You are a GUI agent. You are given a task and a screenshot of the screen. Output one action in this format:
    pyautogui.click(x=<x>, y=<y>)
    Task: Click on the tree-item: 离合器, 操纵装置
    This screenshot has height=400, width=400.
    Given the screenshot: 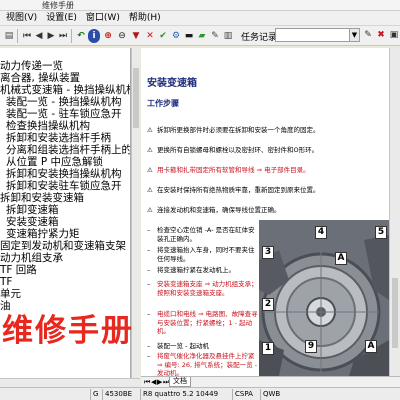 What is the action you would take?
    pyautogui.click(x=40, y=78)
    